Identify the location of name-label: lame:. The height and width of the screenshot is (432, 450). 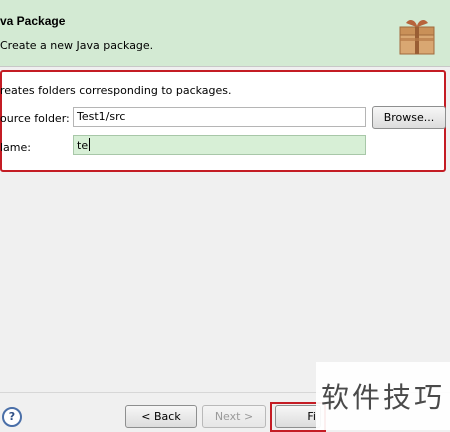
(15, 147).